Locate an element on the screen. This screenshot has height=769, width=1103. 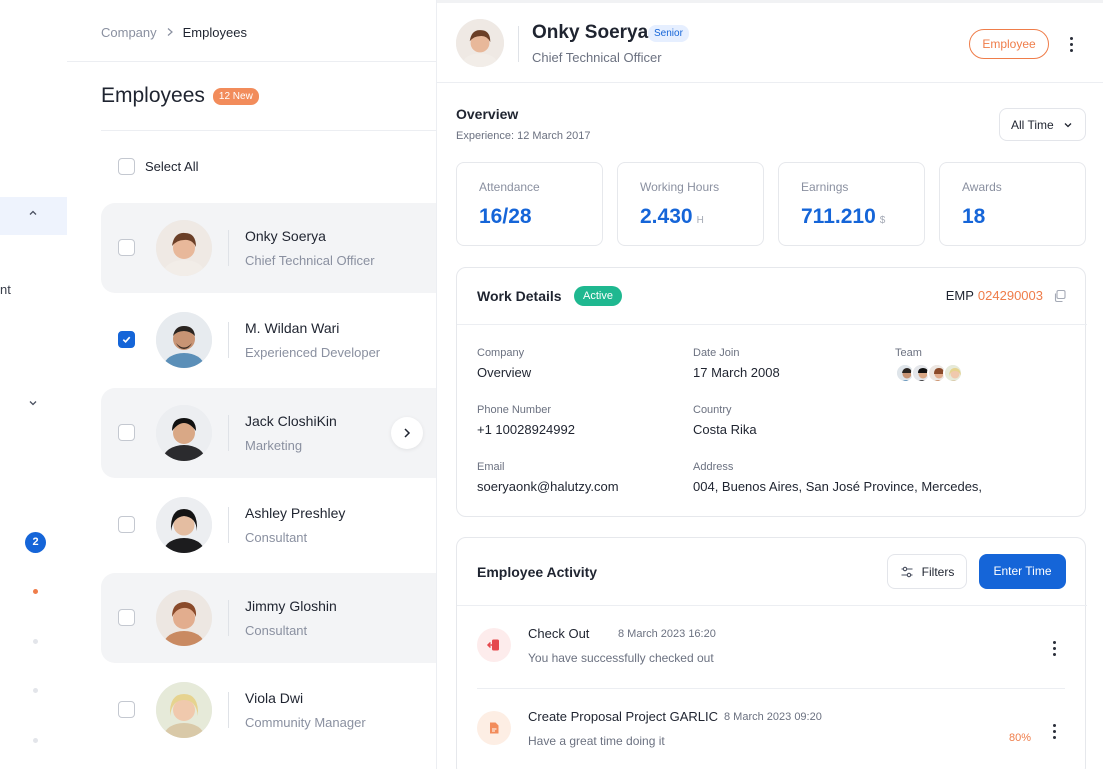
copy-icon is located at coordinates (1060, 296).